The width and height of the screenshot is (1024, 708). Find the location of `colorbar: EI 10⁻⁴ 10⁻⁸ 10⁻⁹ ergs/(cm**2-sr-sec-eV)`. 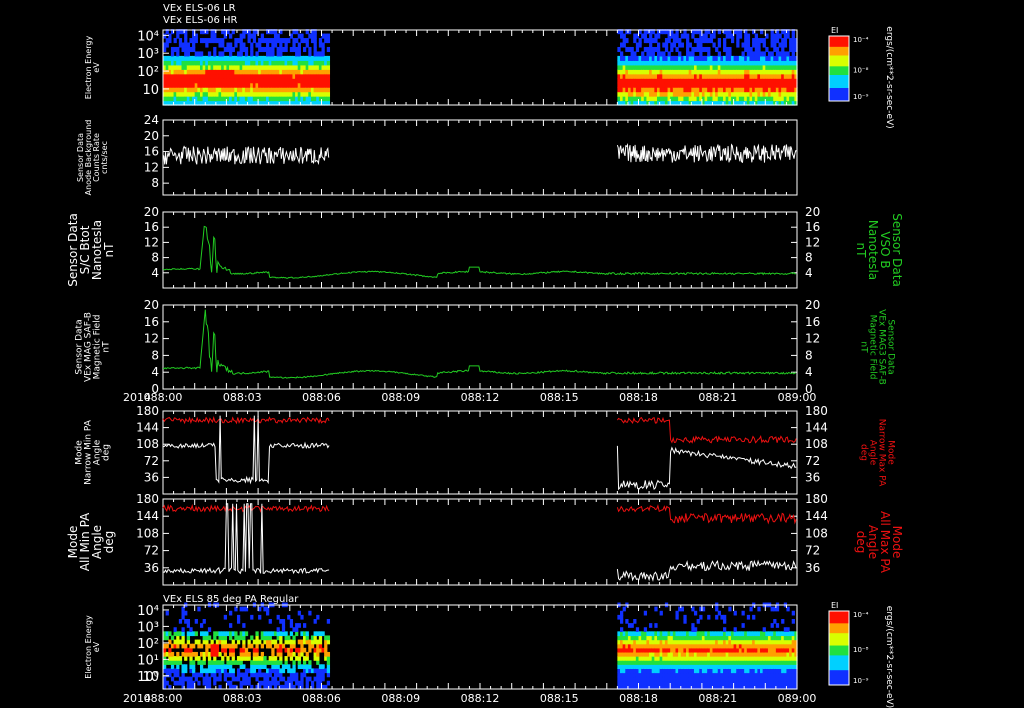

colorbar: EI 10⁻⁴ 10⁻⁸ 10⁻⁹ ergs/(cm**2-sr-sec-eV) is located at coordinates (861, 654).